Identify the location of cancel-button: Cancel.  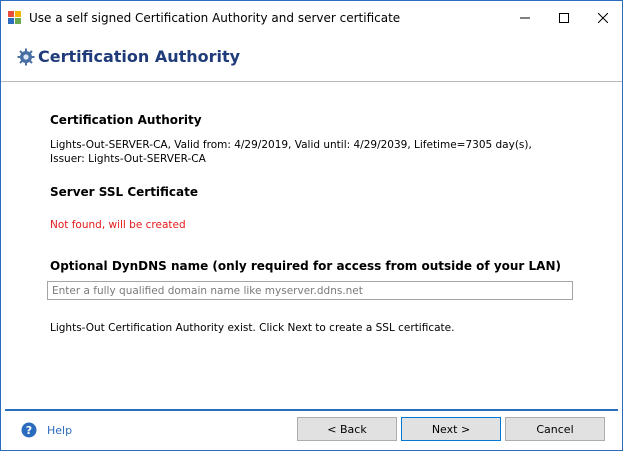
(555, 429).